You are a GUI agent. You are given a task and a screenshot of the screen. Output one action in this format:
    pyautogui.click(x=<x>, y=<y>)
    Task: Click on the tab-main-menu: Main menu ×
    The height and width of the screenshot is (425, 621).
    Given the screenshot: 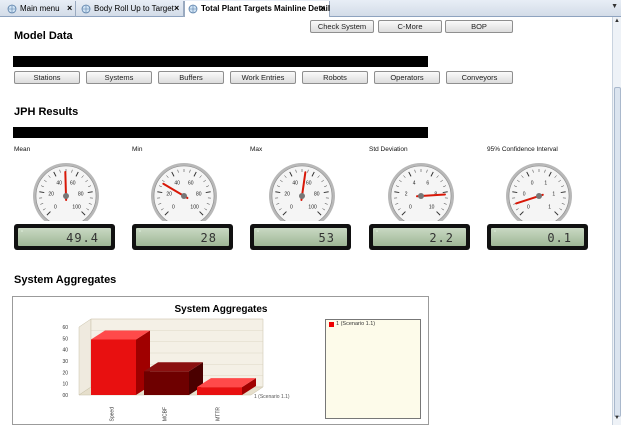 What is the action you would take?
    pyautogui.click(x=40, y=9)
    